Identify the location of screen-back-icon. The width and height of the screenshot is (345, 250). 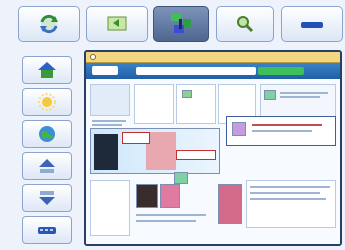
(117, 23).